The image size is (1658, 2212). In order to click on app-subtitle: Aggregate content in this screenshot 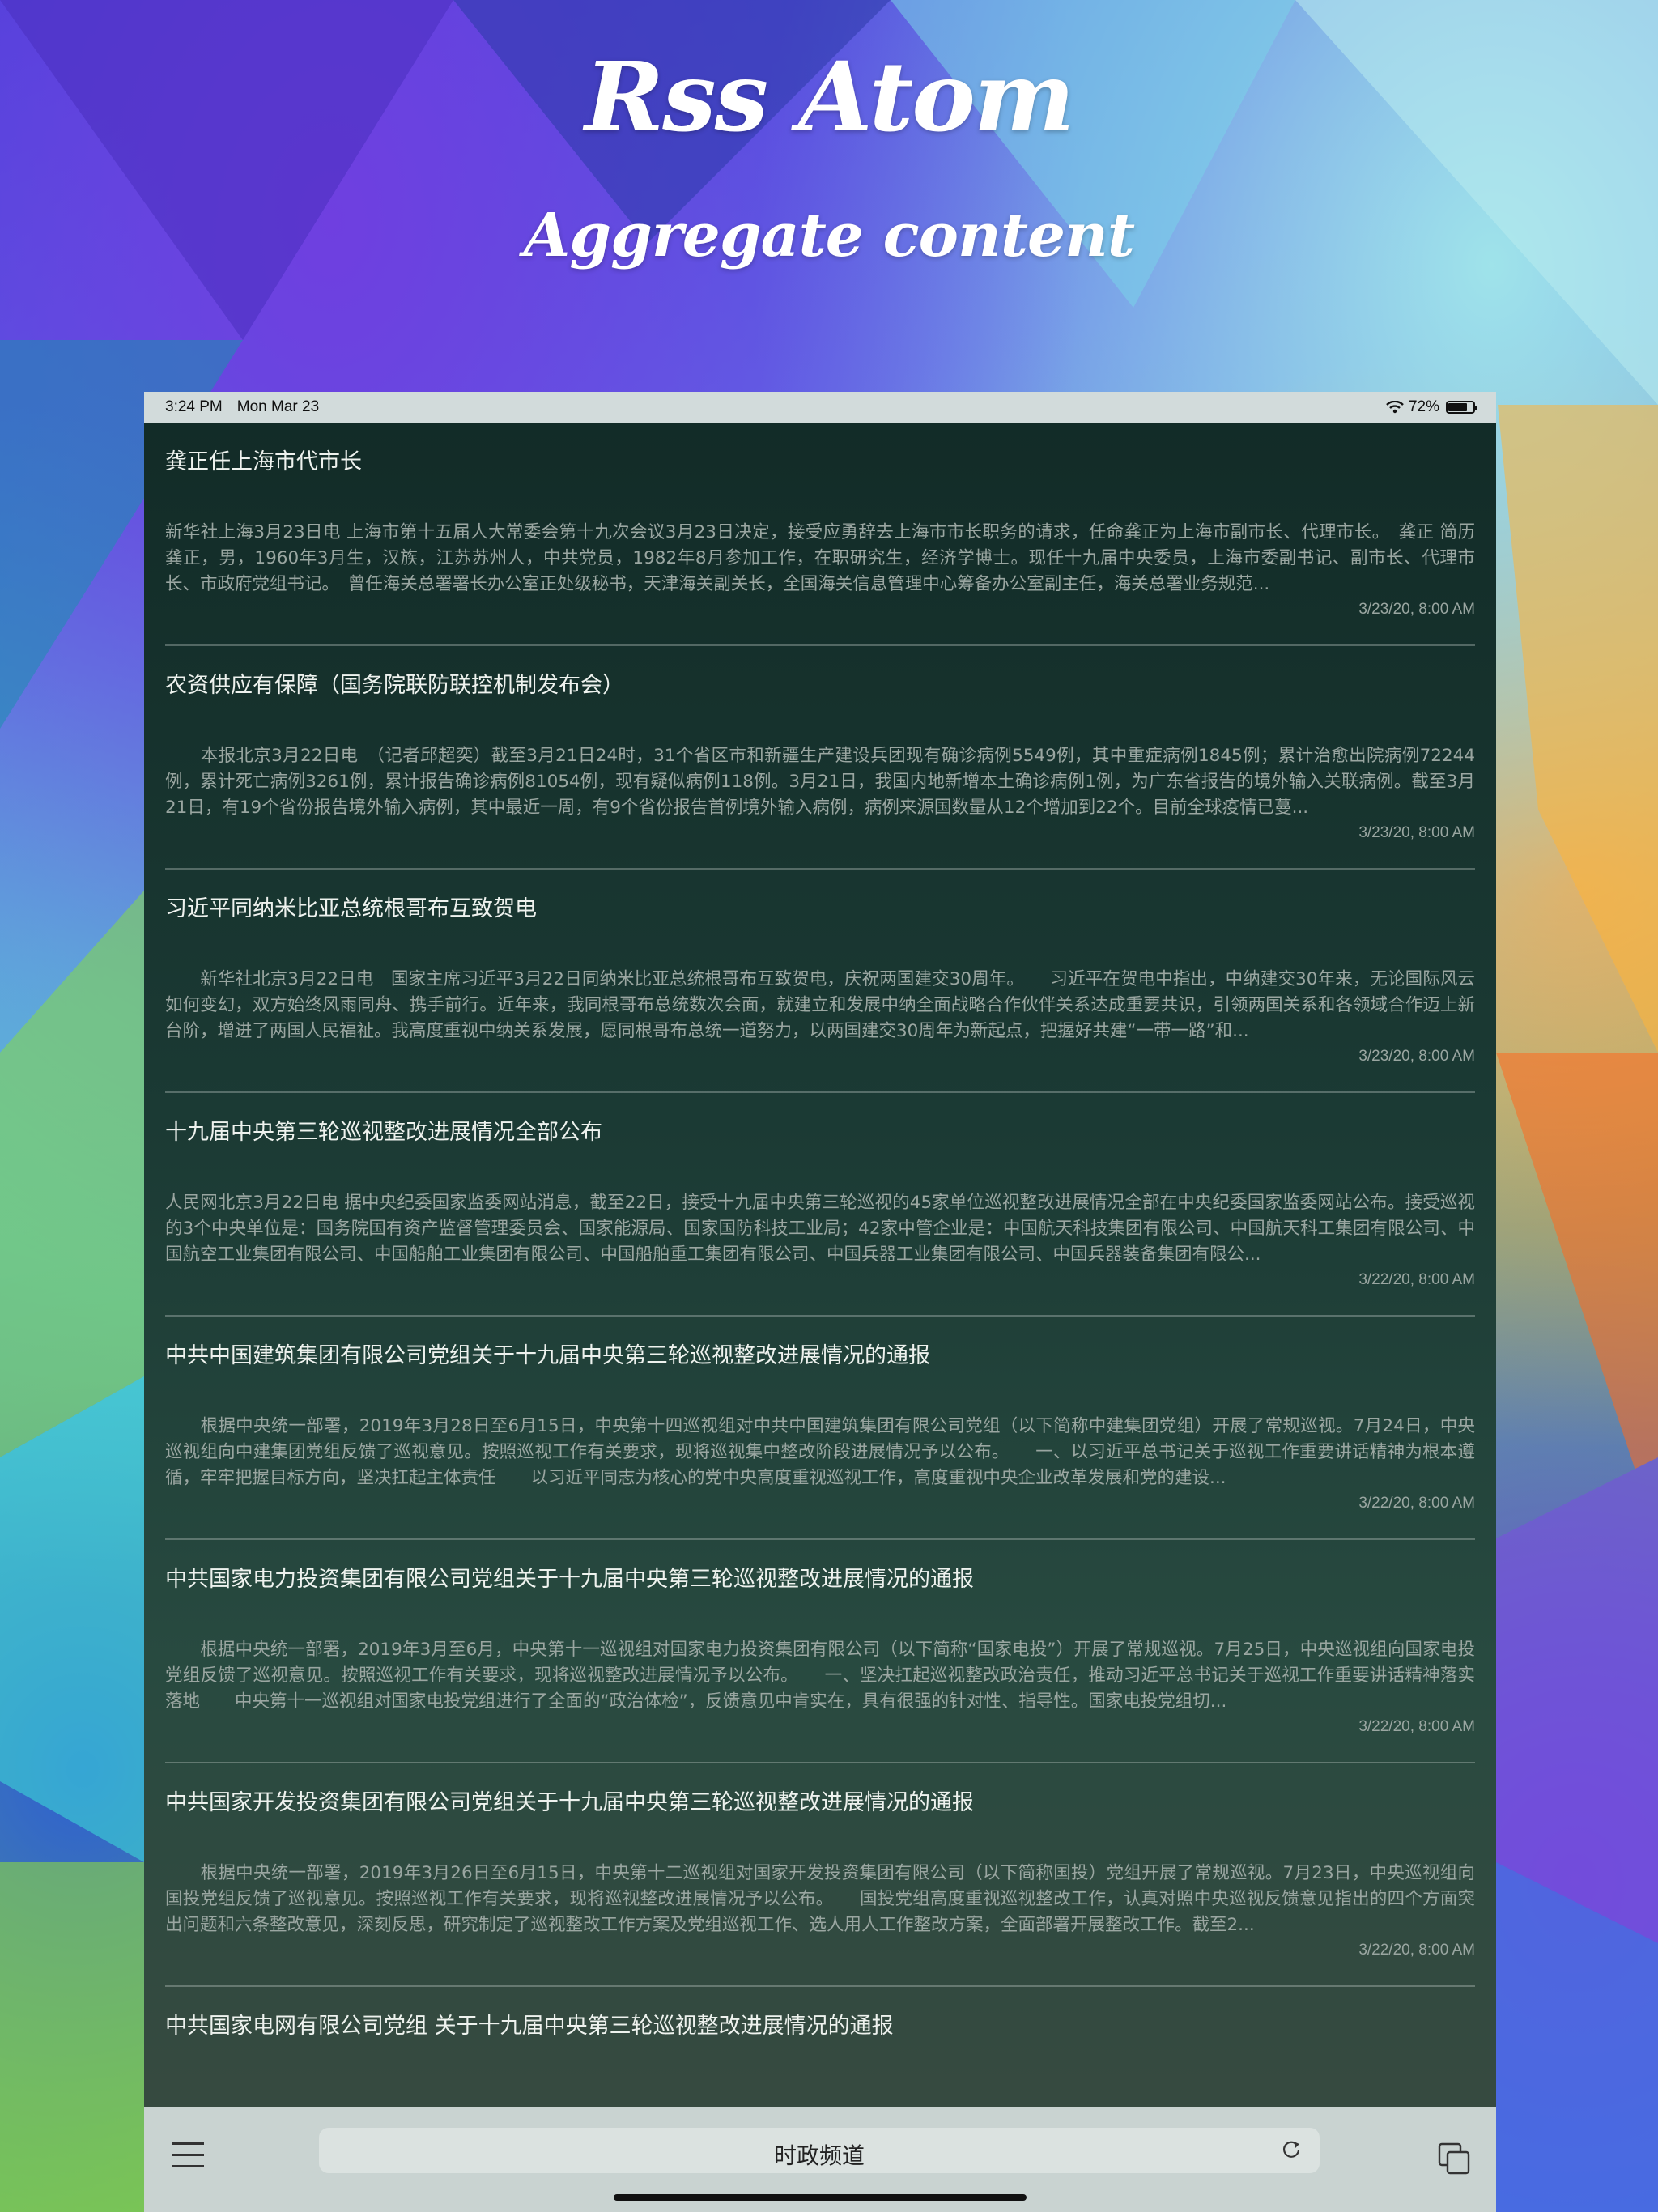, I will do `click(829, 236)`.